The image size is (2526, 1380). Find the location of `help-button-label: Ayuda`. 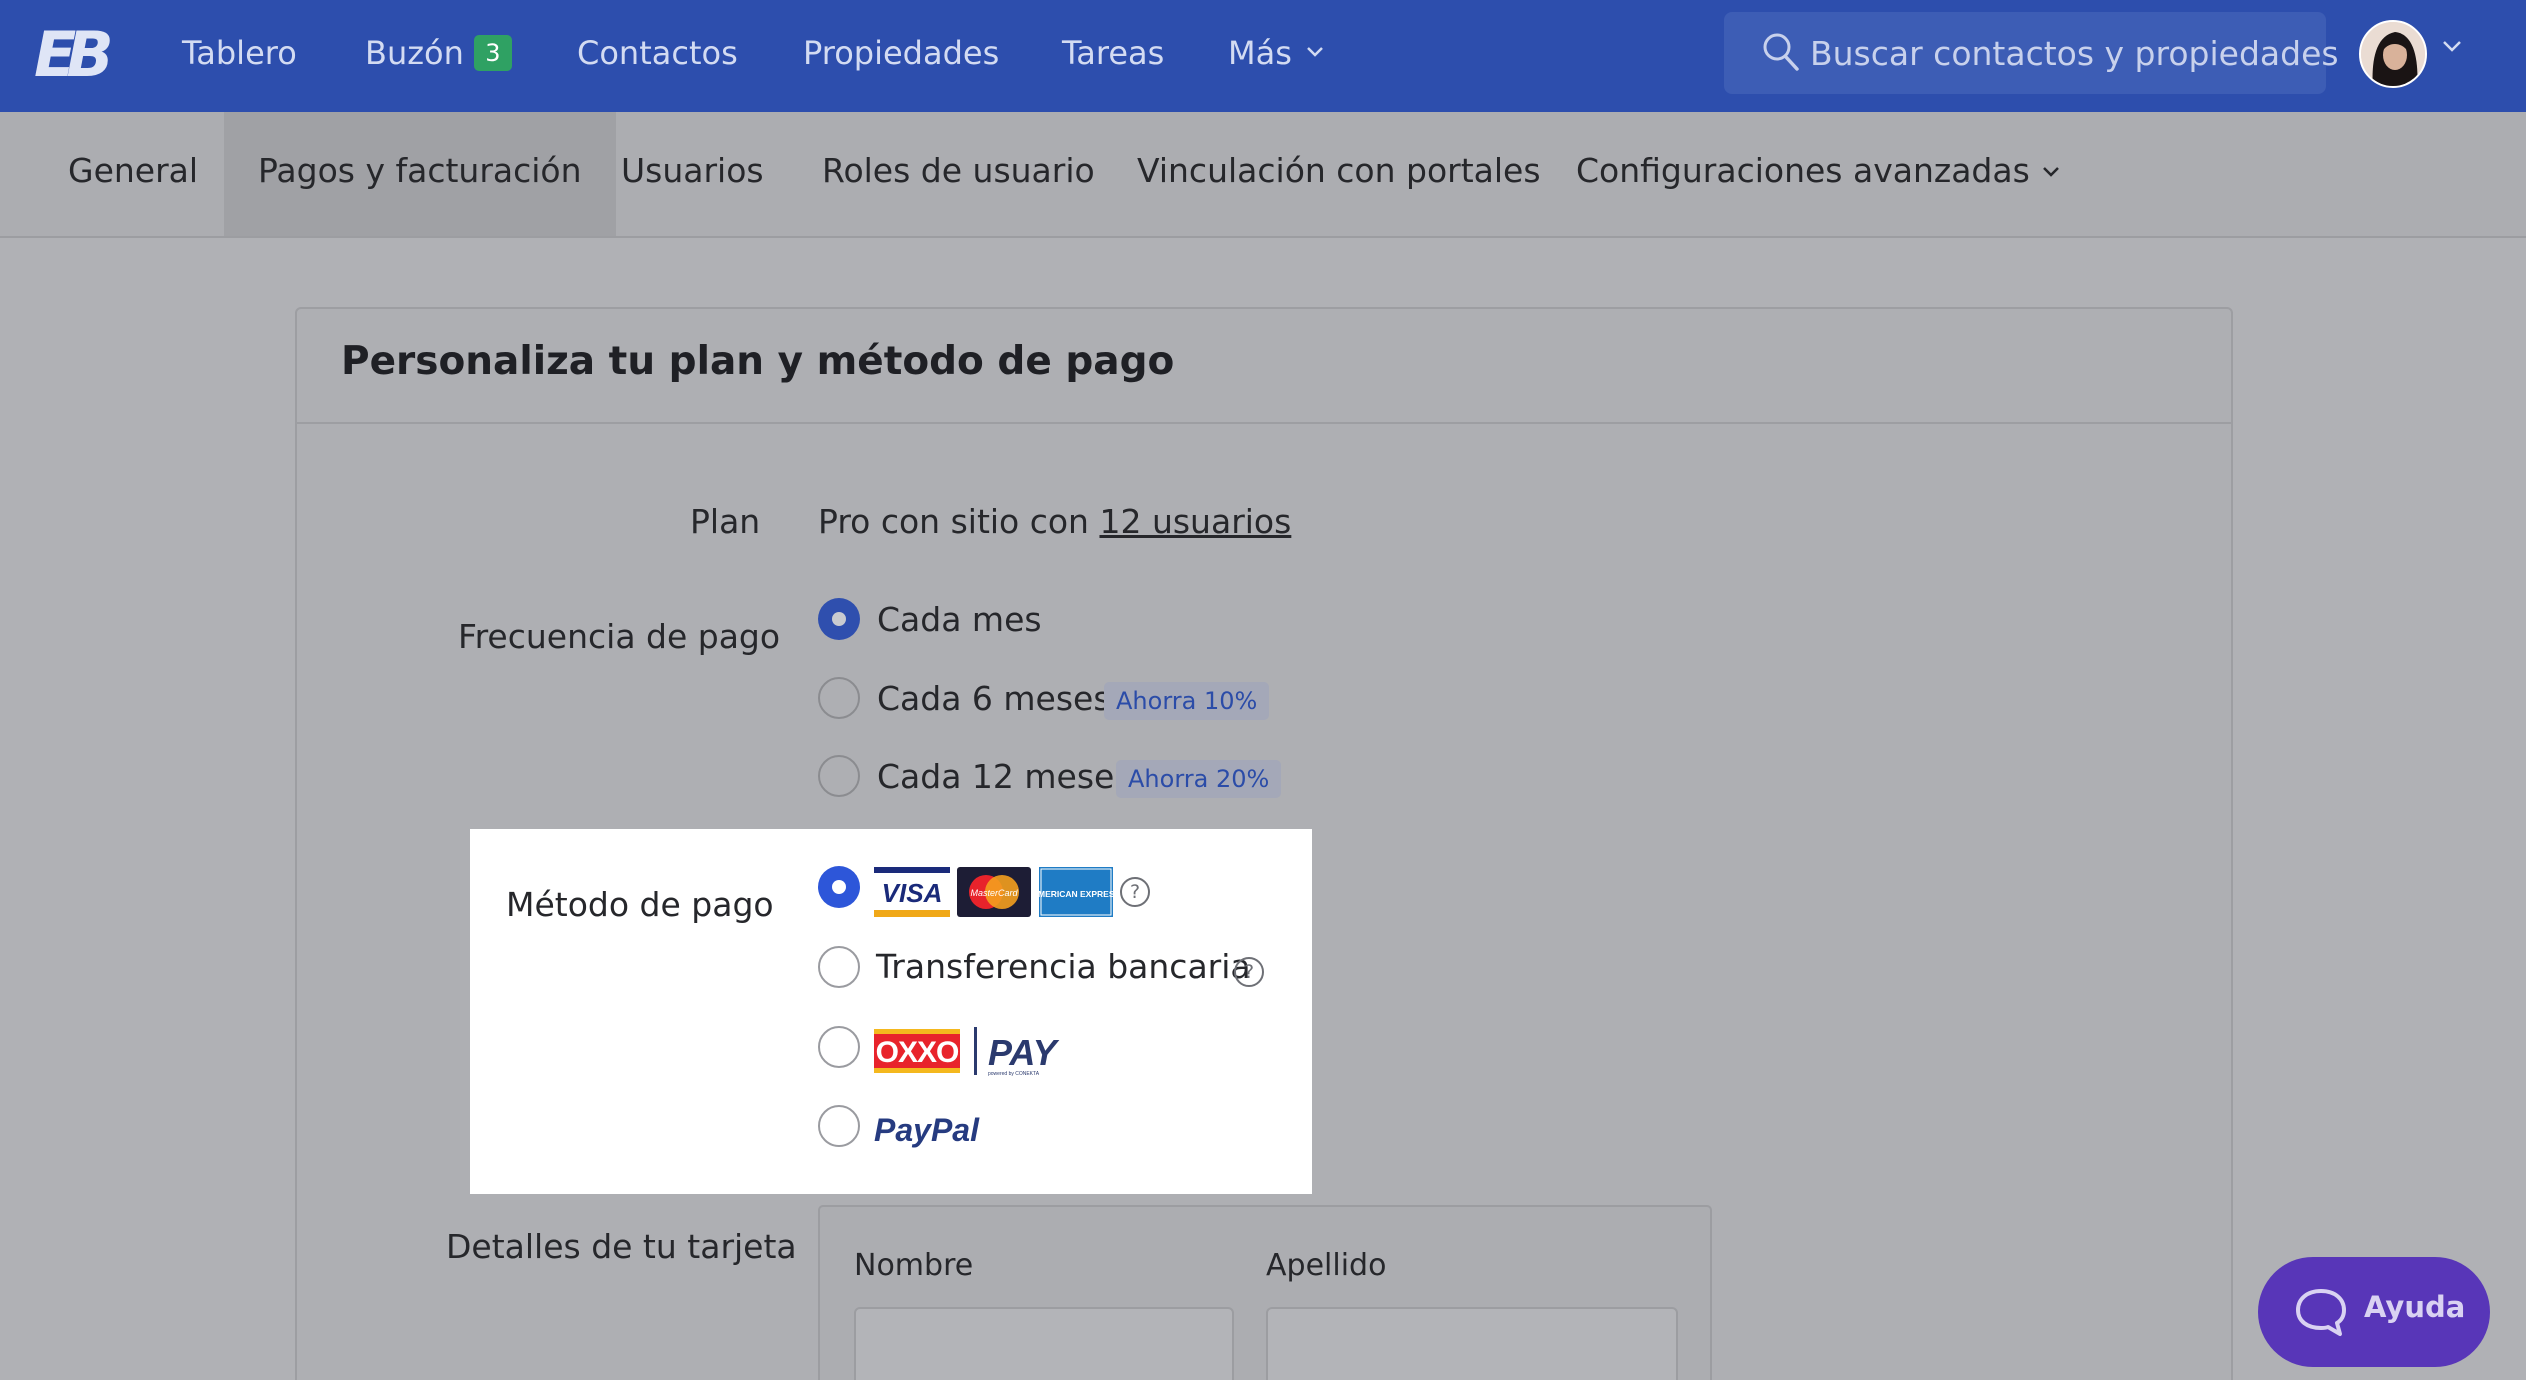

help-button-label: Ayuda is located at coordinates (2415, 1307).